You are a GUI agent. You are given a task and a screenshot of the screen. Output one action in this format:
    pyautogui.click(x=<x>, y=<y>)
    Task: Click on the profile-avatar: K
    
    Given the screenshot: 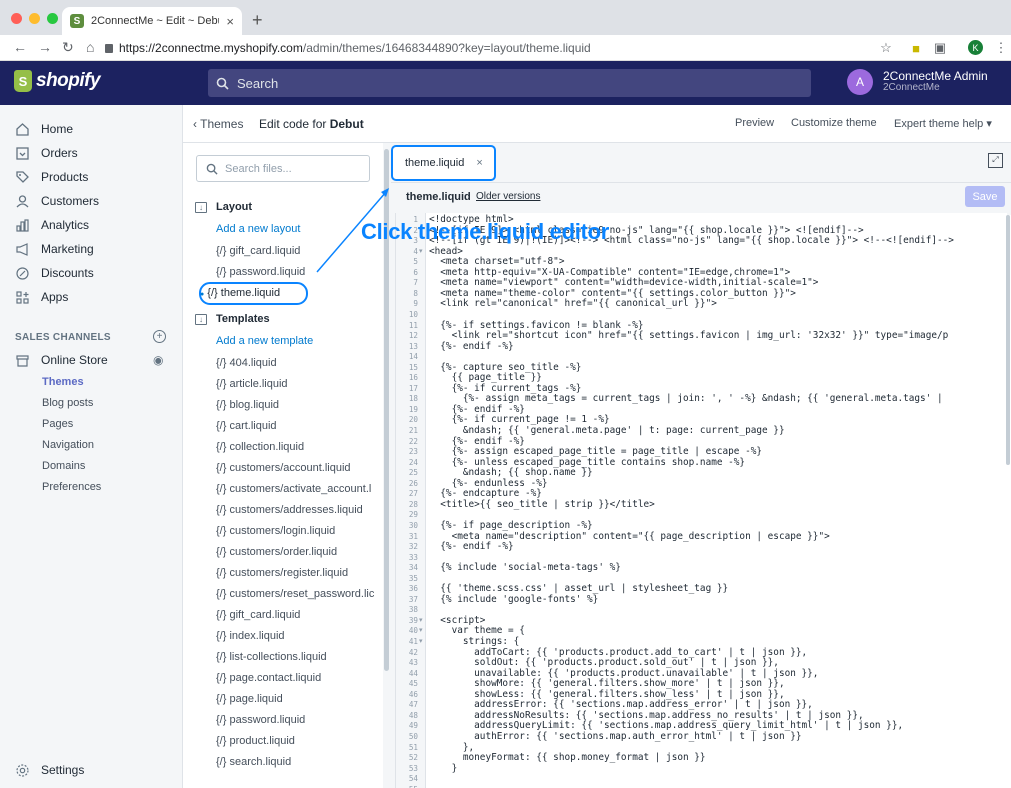 What is the action you would take?
    pyautogui.click(x=975, y=47)
    